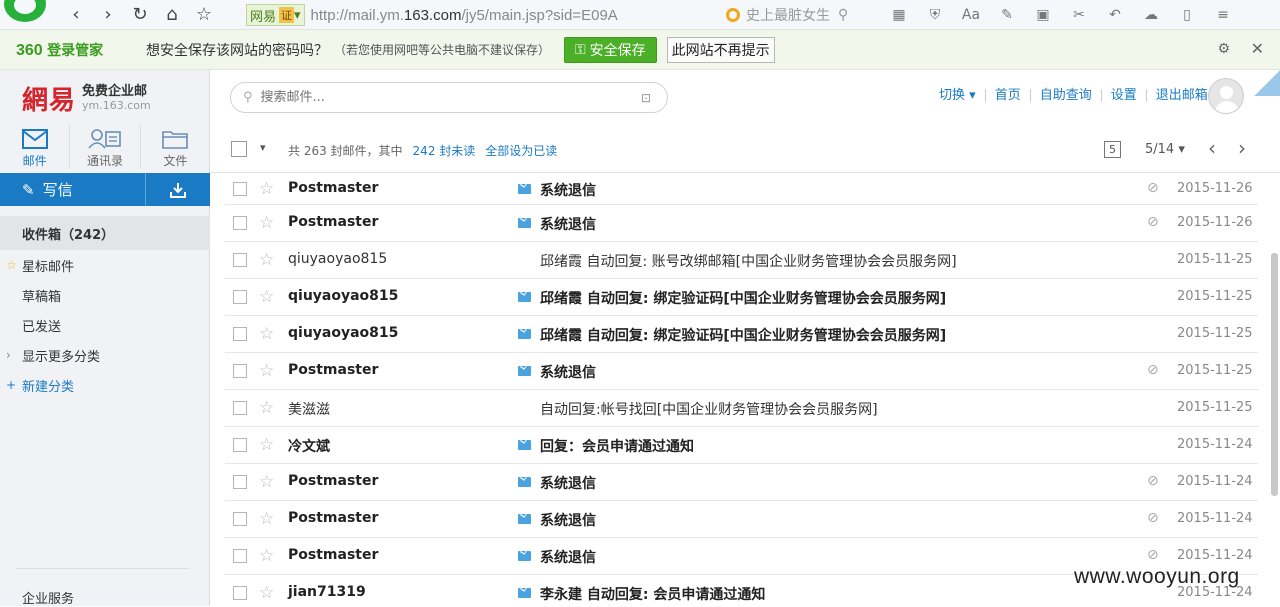 The image size is (1280, 607). What do you see at coordinates (275, 15) in the screenshot?
I see `site-identity-badge: 网易证 ▾` at bounding box center [275, 15].